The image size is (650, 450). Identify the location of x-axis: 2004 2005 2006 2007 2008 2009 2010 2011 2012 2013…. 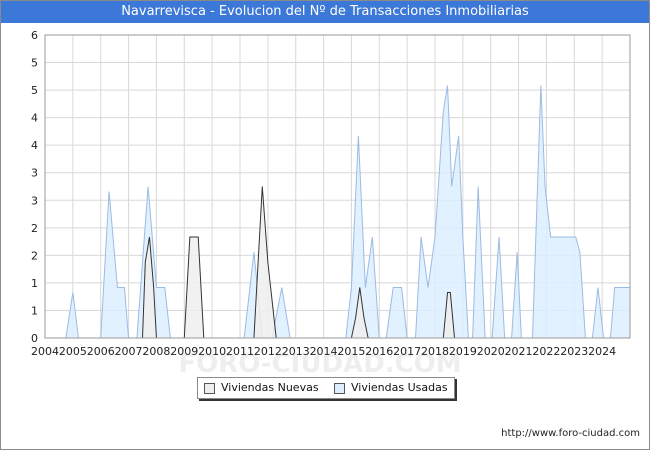
(323, 351).